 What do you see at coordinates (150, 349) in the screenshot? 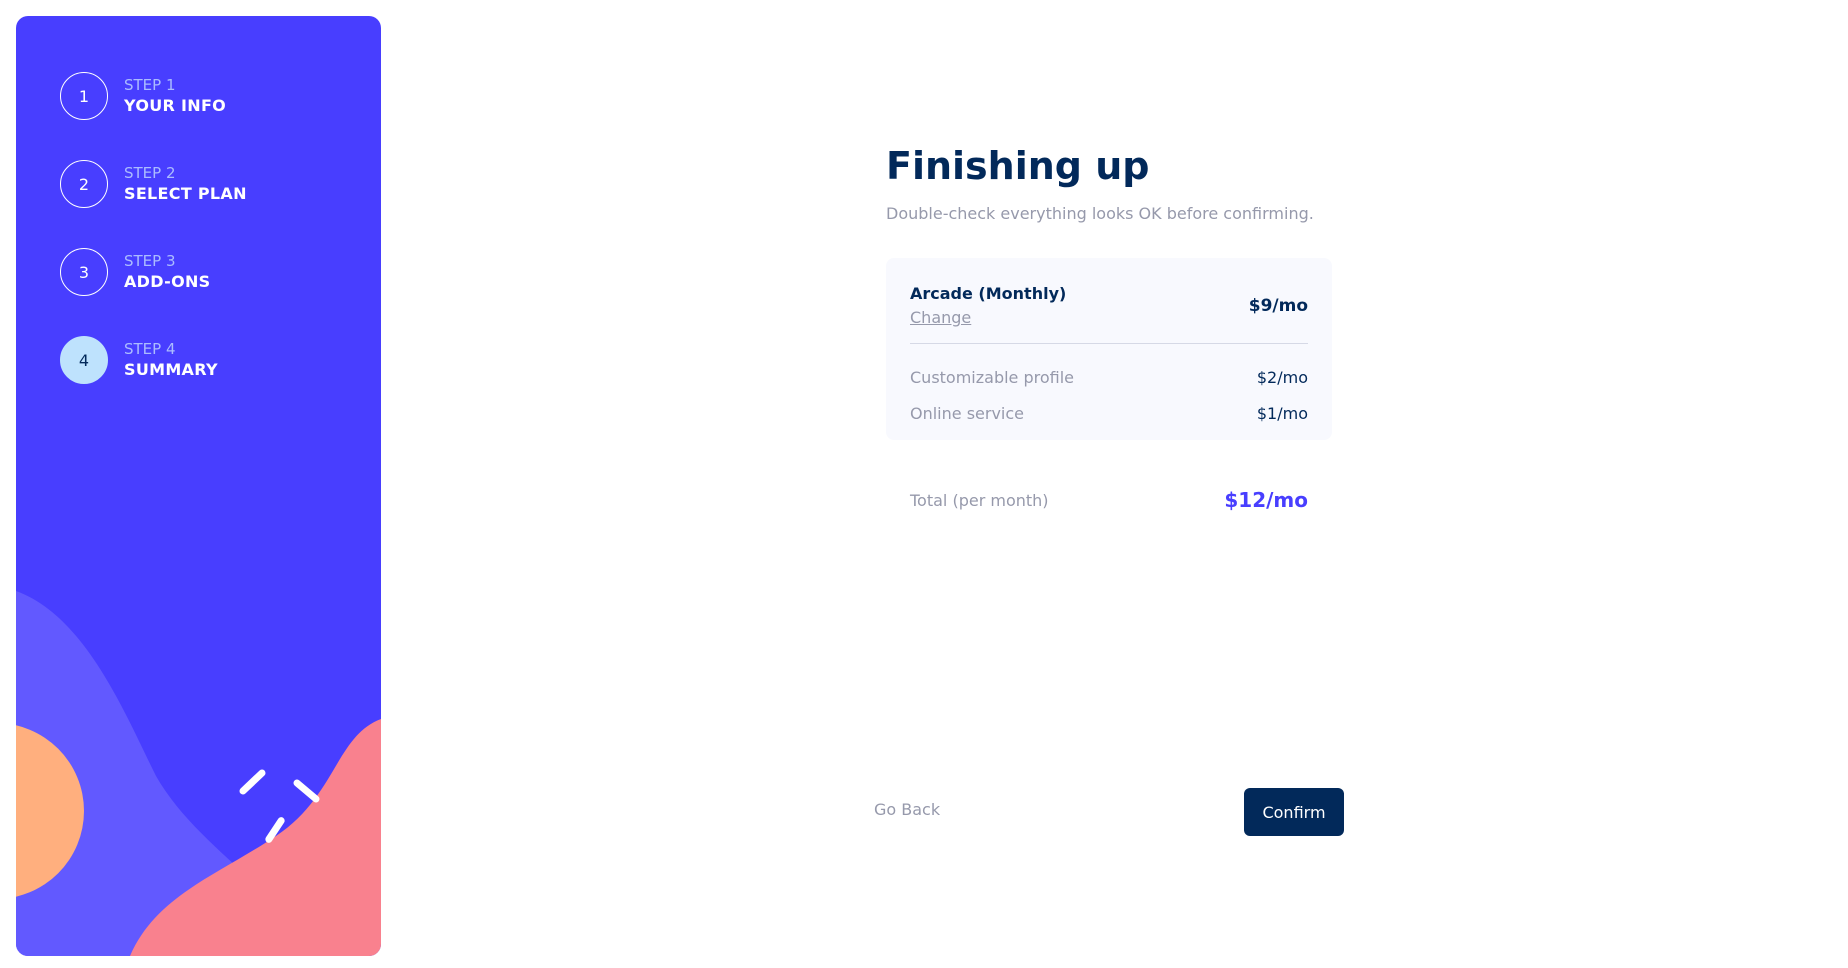
I see `step-label: STEP 4` at bounding box center [150, 349].